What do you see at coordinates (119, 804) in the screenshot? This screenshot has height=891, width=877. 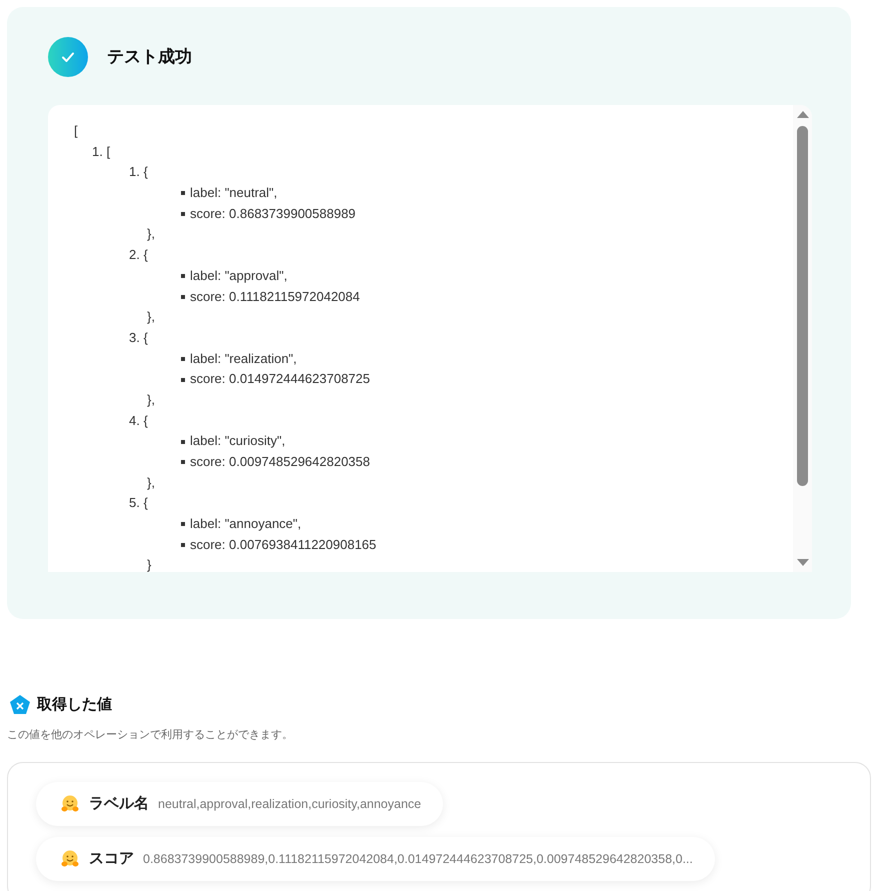 I see `value-name: ラベル名` at bounding box center [119, 804].